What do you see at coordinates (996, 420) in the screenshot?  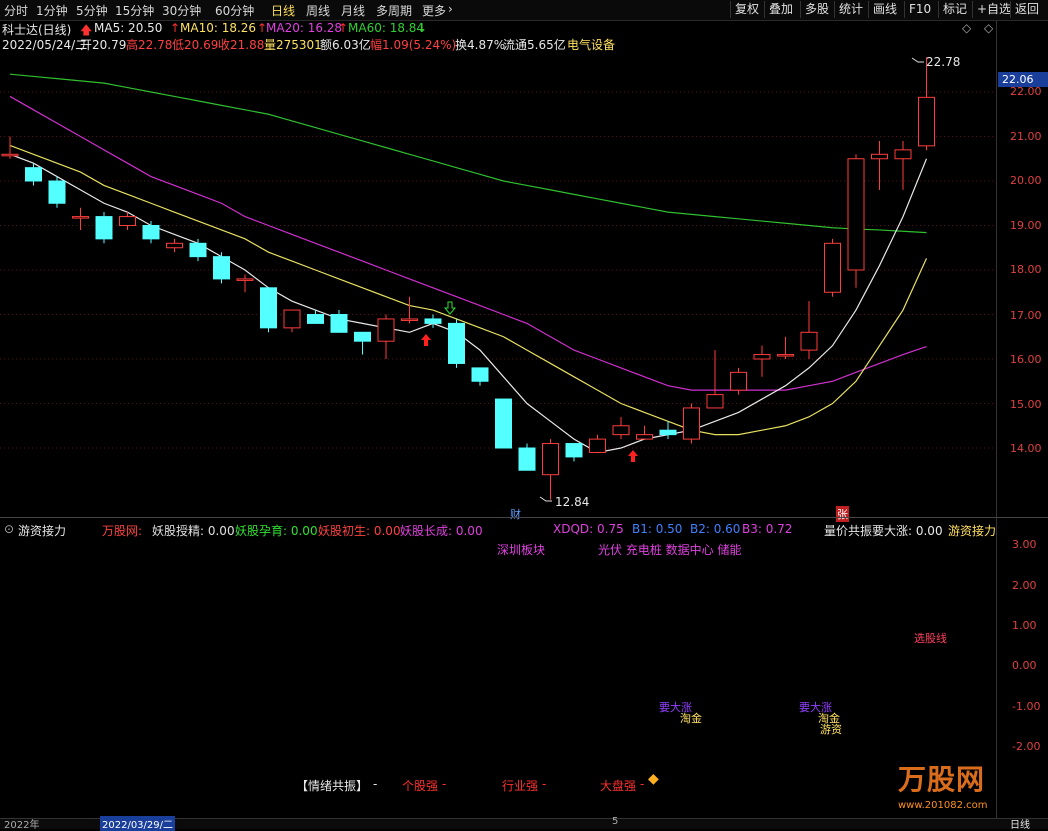 I see `axis-divider` at bounding box center [996, 420].